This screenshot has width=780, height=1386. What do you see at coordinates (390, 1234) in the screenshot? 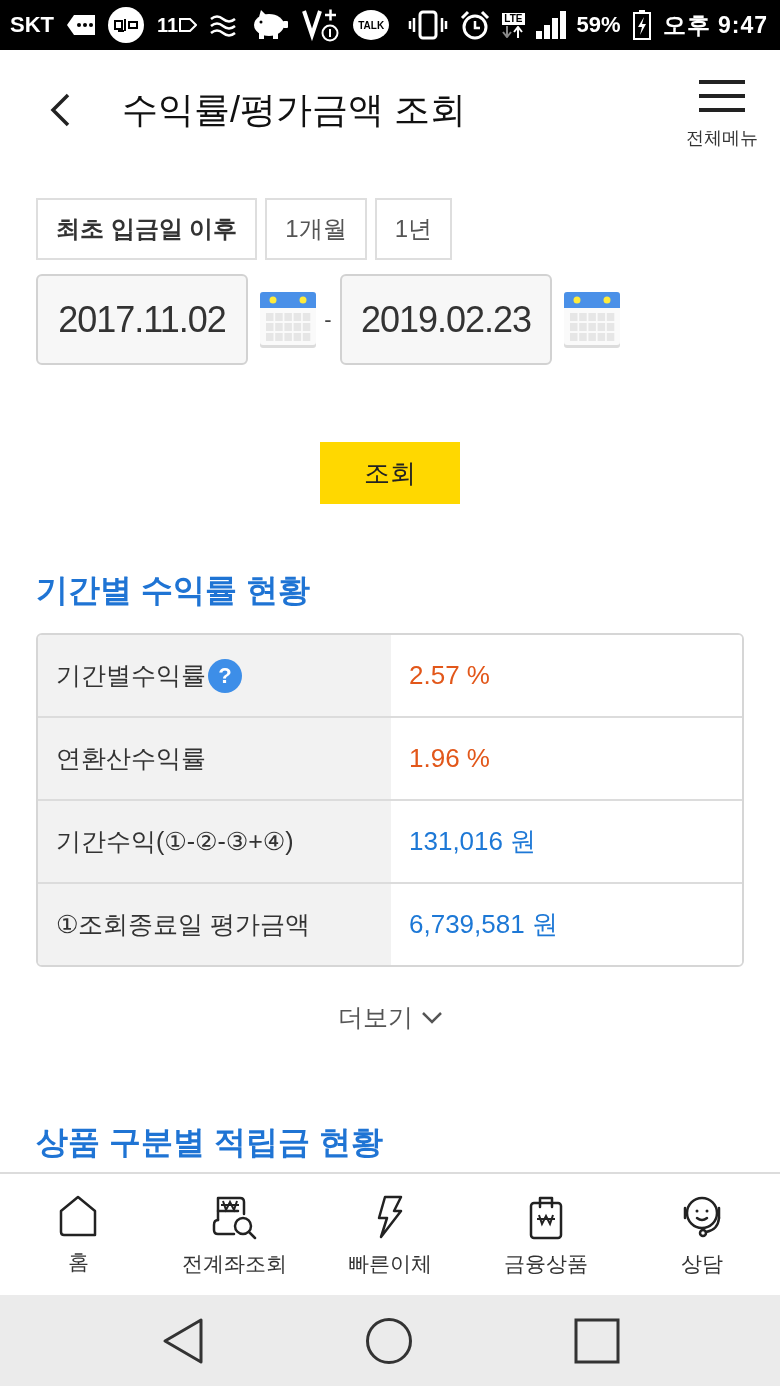
I see `nav-item: 빠른이체` at bounding box center [390, 1234].